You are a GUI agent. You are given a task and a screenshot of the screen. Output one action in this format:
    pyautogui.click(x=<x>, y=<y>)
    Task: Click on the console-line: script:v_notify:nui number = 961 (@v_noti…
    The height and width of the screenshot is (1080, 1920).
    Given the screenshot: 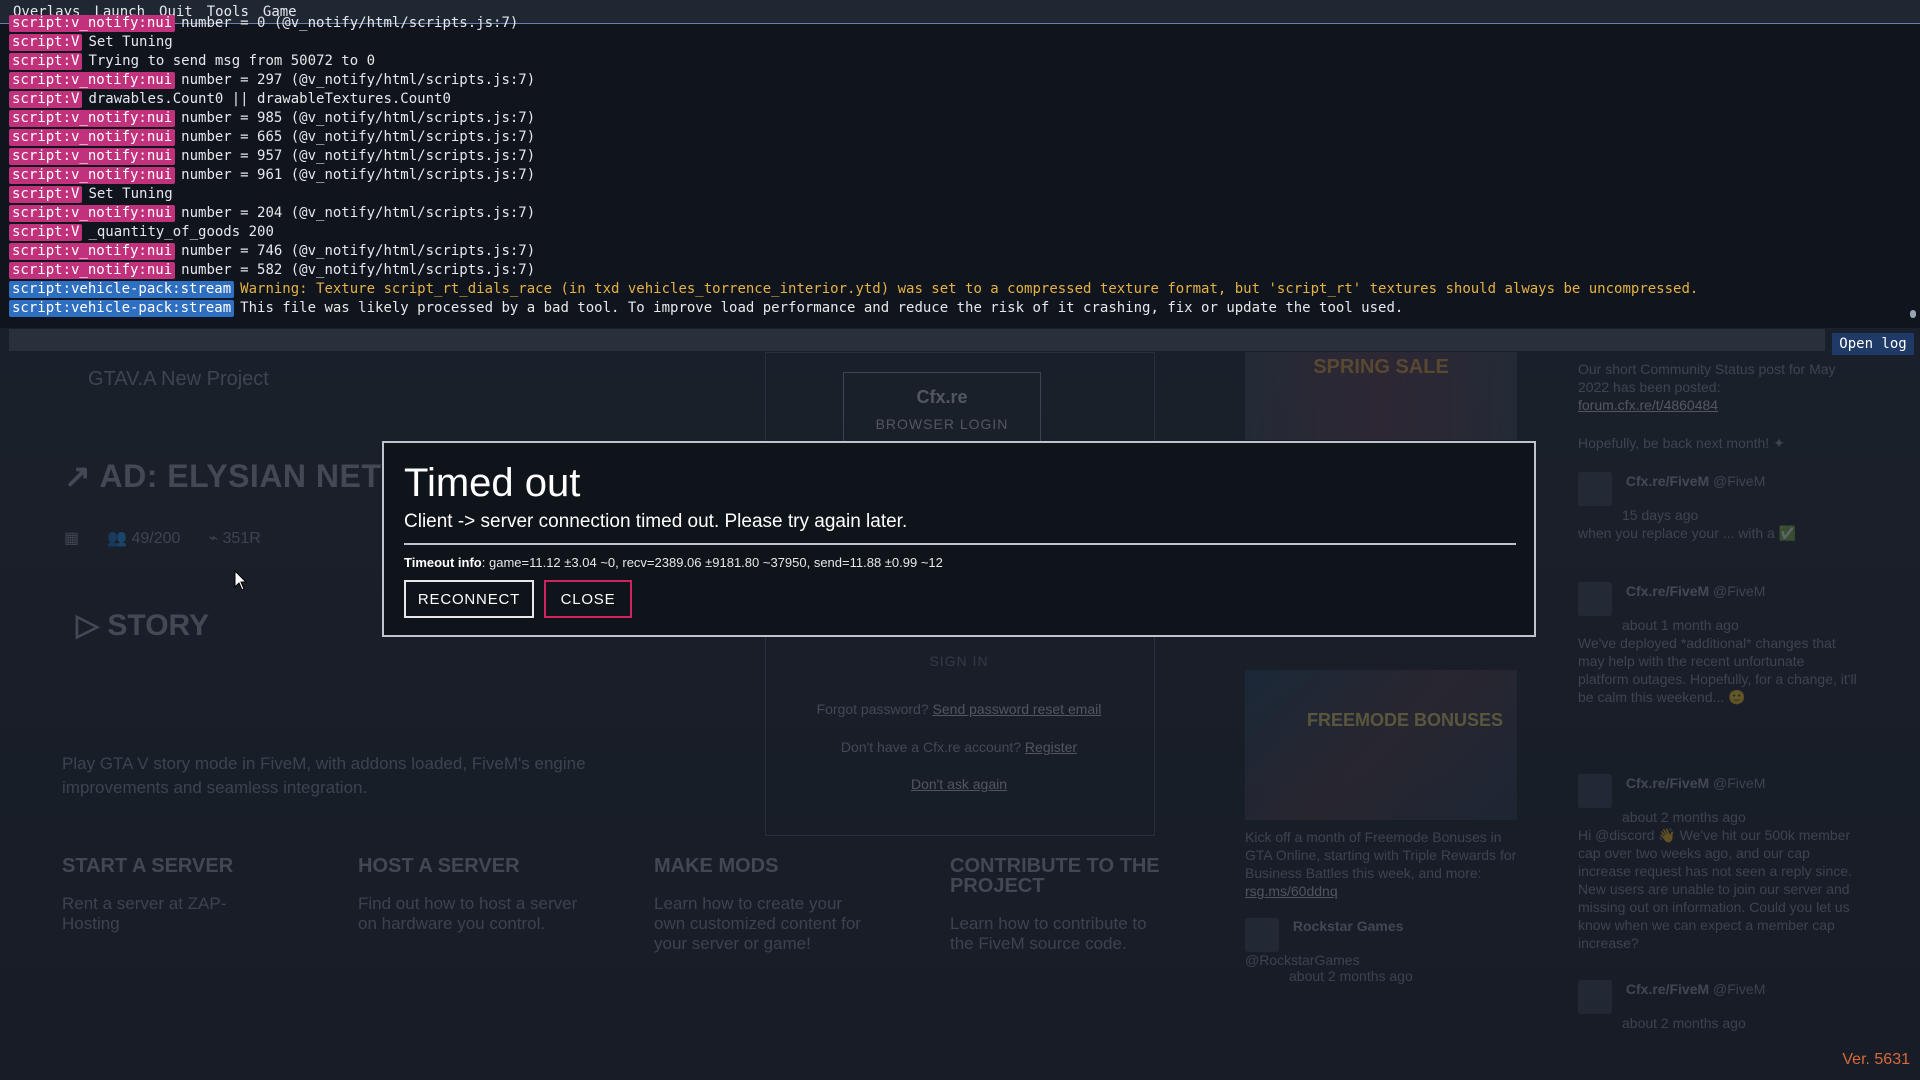 What is the action you would take?
    pyautogui.click(x=954, y=175)
    